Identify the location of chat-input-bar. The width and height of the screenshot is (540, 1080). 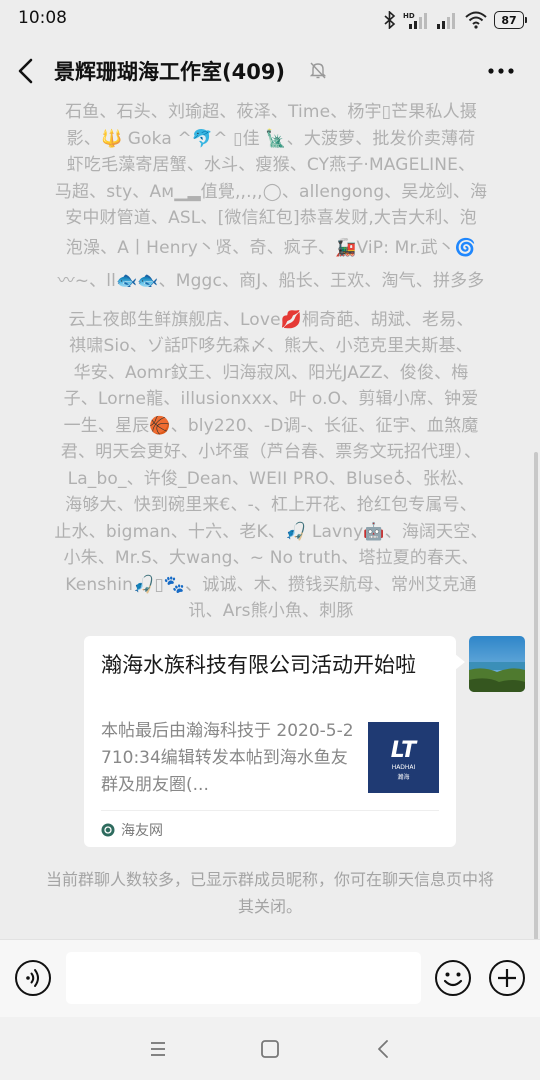
(270, 978).